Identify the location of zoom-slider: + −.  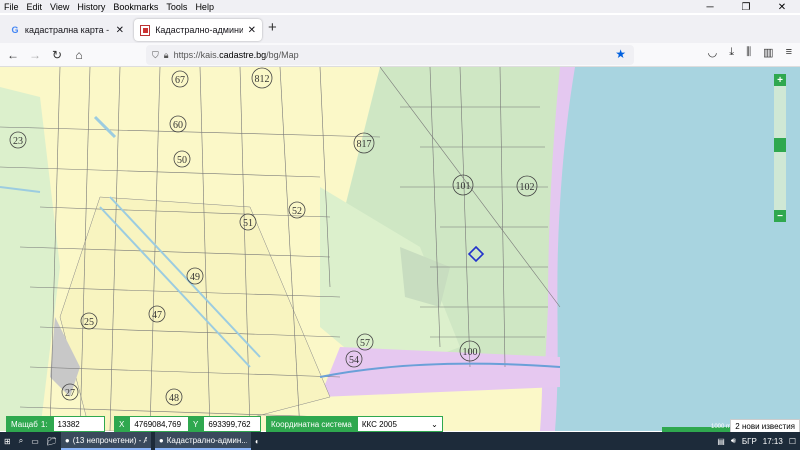
(780, 148).